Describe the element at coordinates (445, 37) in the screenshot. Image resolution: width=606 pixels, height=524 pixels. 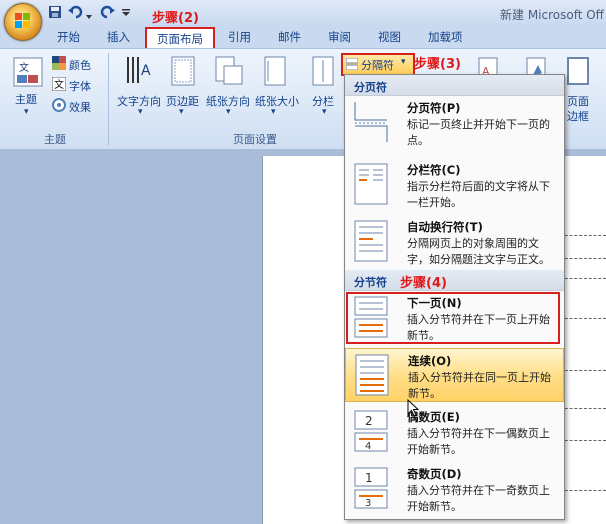
I see `tab-addins: 加载项` at that location.